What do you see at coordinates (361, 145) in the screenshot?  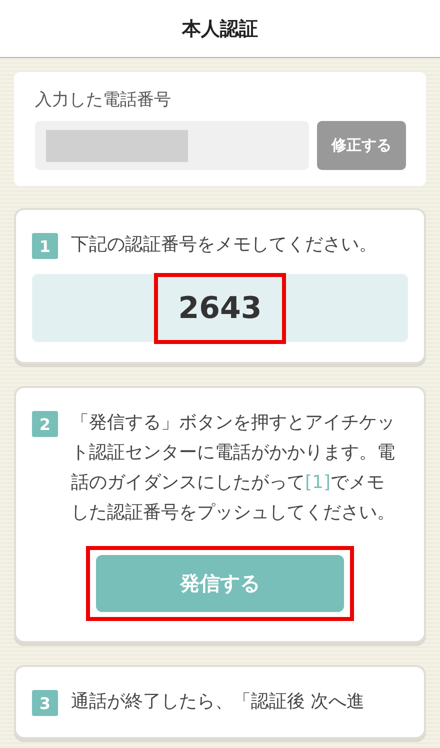 I see `edit-button: 修正する` at bounding box center [361, 145].